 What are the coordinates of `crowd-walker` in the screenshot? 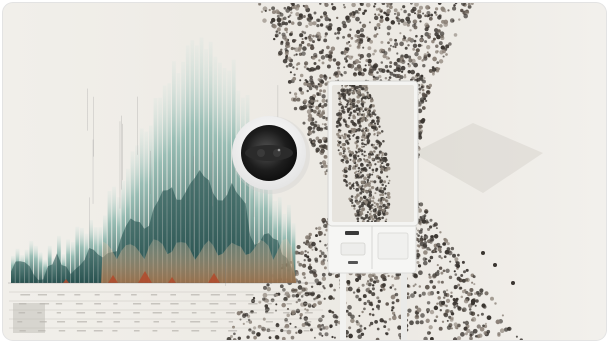 It's located at (483, 253).